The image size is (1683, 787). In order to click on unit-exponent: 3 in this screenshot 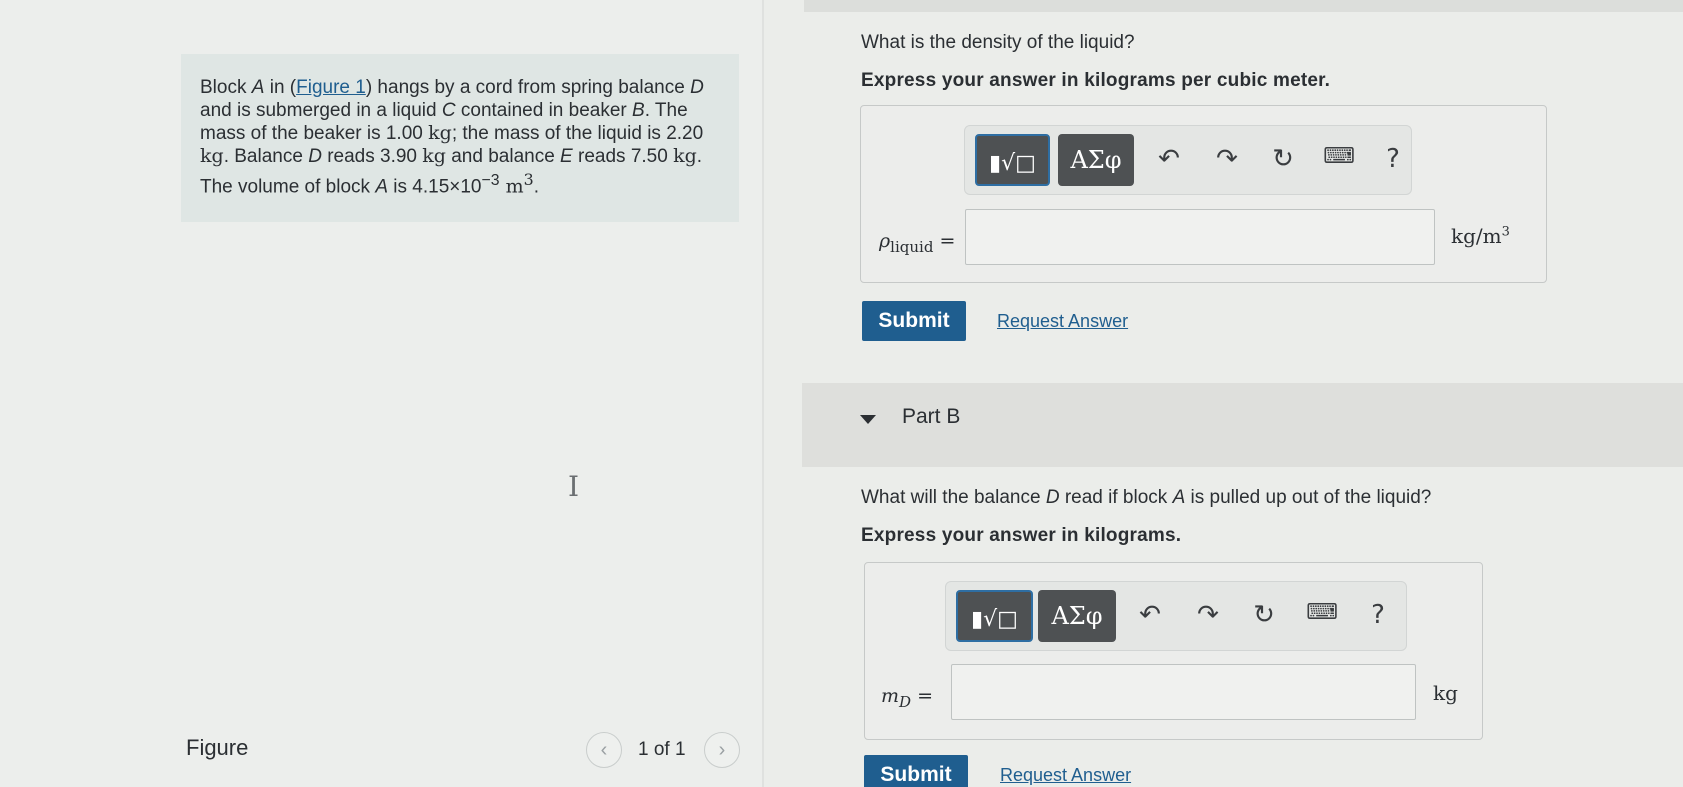, I will do `click(1505, 232)`.